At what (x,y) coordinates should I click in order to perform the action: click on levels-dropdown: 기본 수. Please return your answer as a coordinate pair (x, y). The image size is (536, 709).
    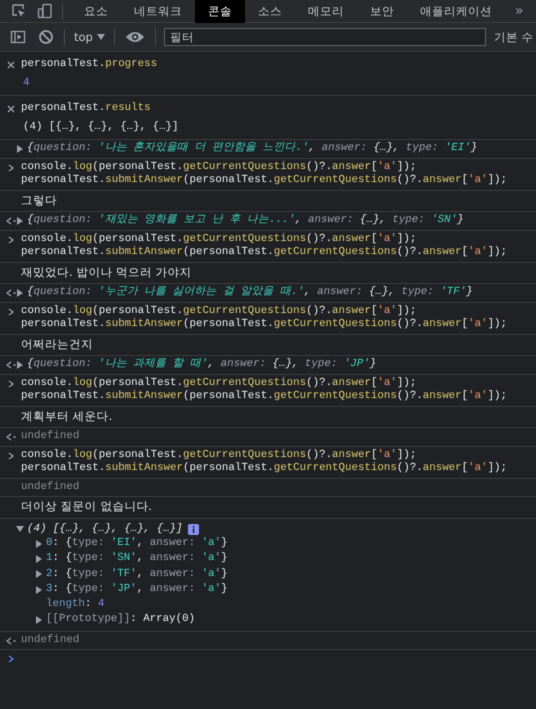
    Looking at the image, I should click on (514, 37).